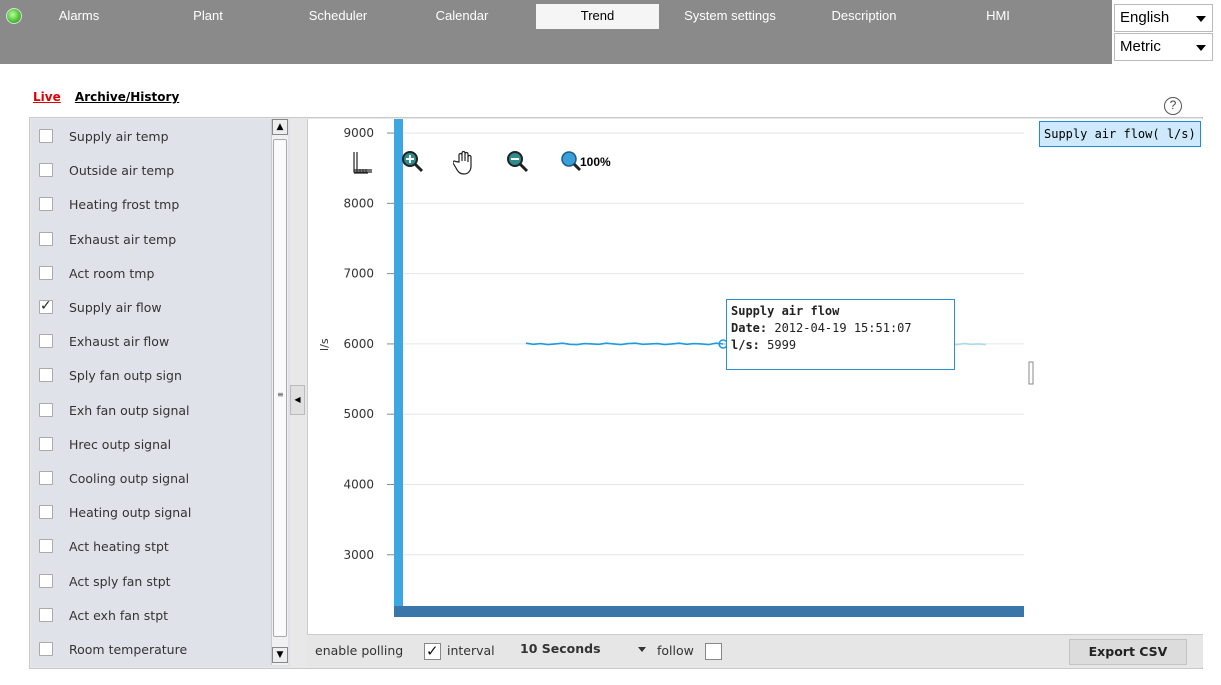 The height and width of the screenshot is (685, 1221). I want to click on signal-label: Hrec outp signal, so click(120, 444).